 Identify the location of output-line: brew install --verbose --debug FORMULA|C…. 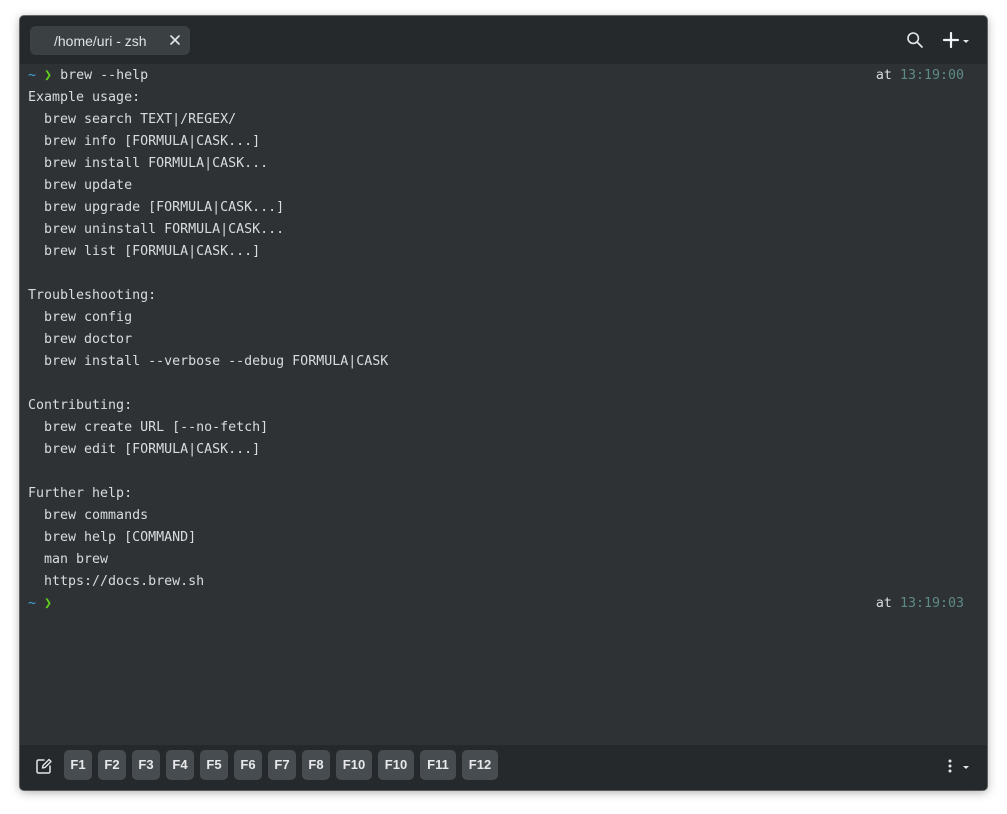
(208, 361).